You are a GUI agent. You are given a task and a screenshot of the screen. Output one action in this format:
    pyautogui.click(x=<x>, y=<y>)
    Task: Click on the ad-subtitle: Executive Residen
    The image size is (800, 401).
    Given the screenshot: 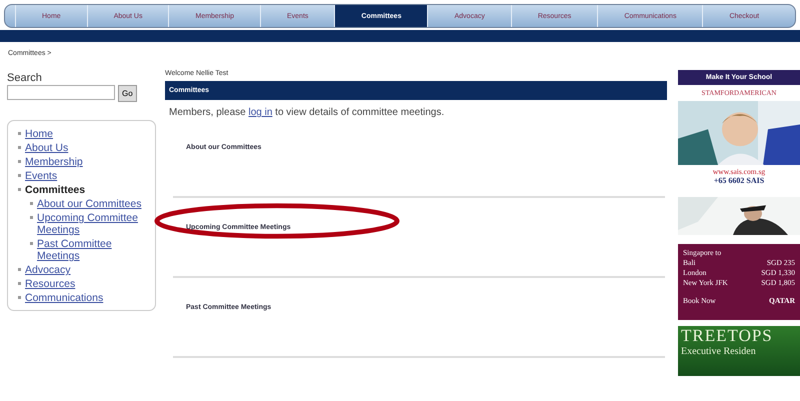 What is the action you would take?
    pyautogui.click(x=718, y=351)
    